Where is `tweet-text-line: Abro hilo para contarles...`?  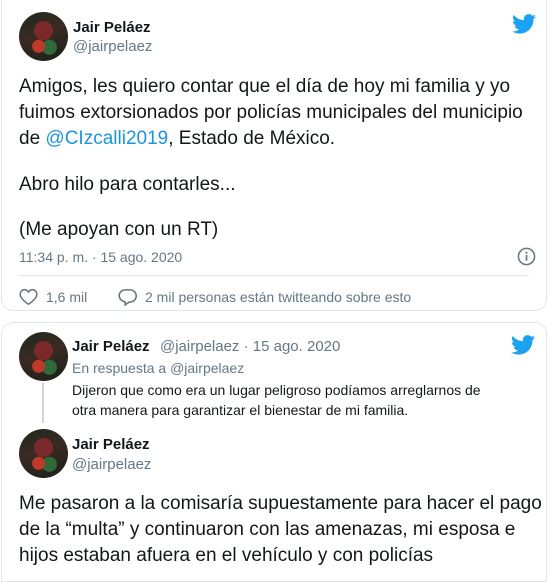
tweet-text-line: Abro hilo para contarles... is located at coordinates (127, 184).